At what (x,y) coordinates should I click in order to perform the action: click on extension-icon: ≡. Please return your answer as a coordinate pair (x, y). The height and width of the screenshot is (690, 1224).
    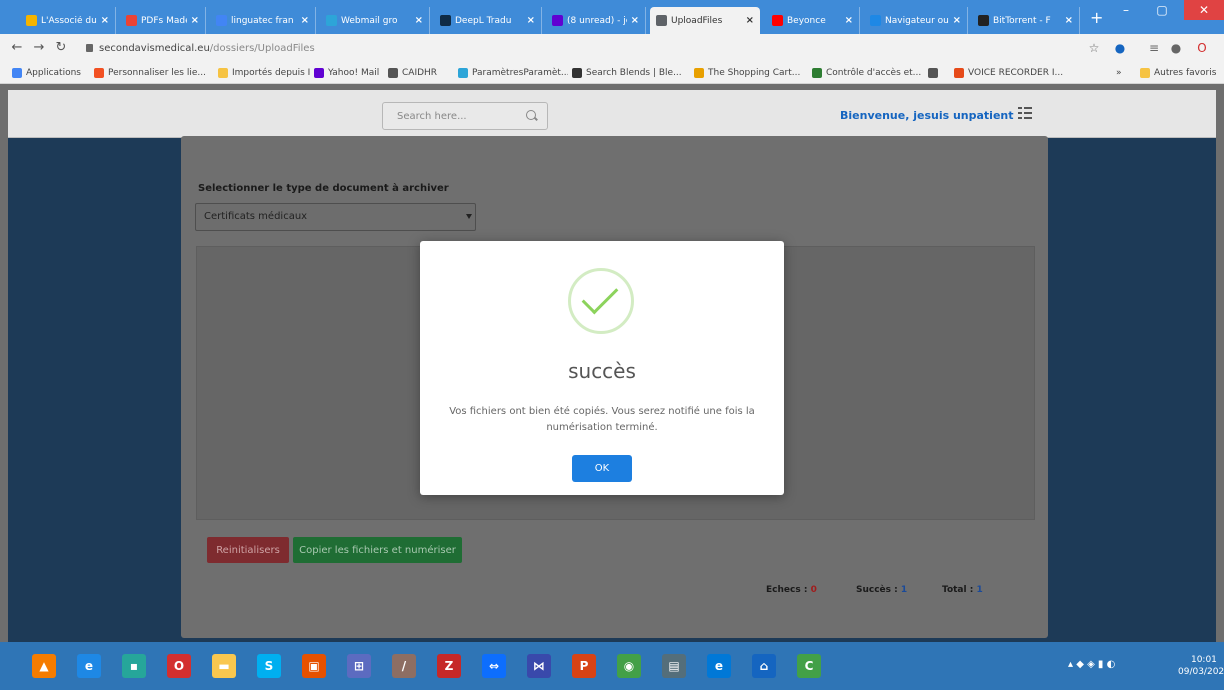
    Looking at the image, I should click on (1154, 48).